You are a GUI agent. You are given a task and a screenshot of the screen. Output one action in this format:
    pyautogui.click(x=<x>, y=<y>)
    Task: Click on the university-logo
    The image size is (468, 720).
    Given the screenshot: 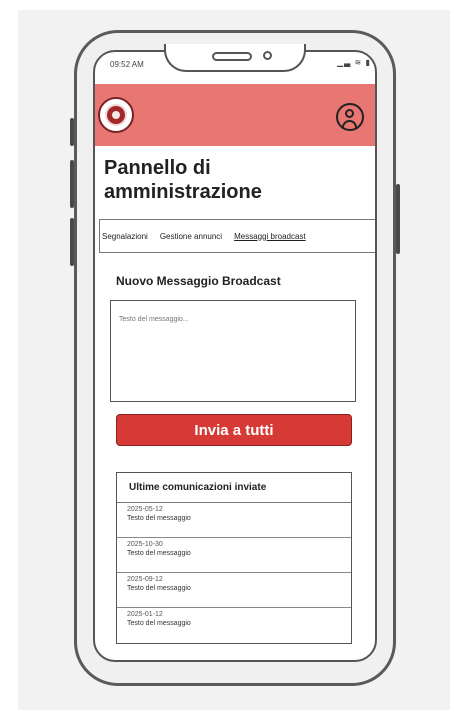 What is the action you would take?
    pyautogui.click(x=116, y=115)
    